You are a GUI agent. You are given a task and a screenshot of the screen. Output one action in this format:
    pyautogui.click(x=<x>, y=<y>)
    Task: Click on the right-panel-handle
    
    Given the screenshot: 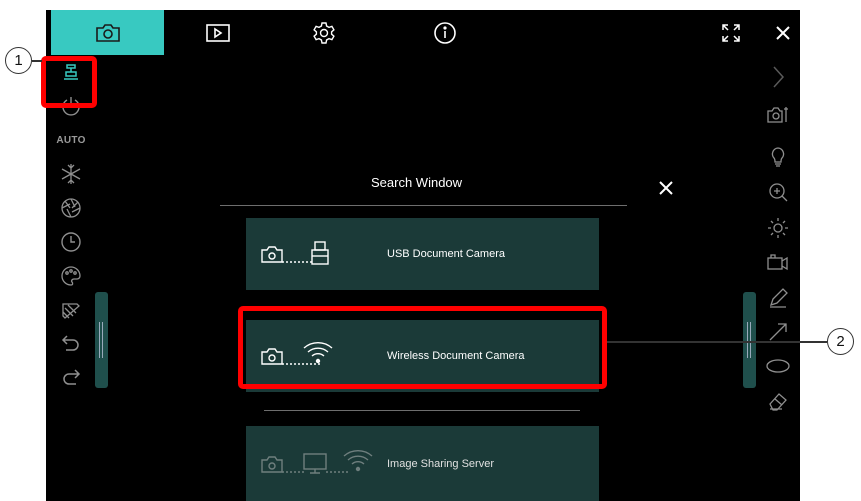 What is the action you would take?
    pyautogui.click(x=749, y=340)
    